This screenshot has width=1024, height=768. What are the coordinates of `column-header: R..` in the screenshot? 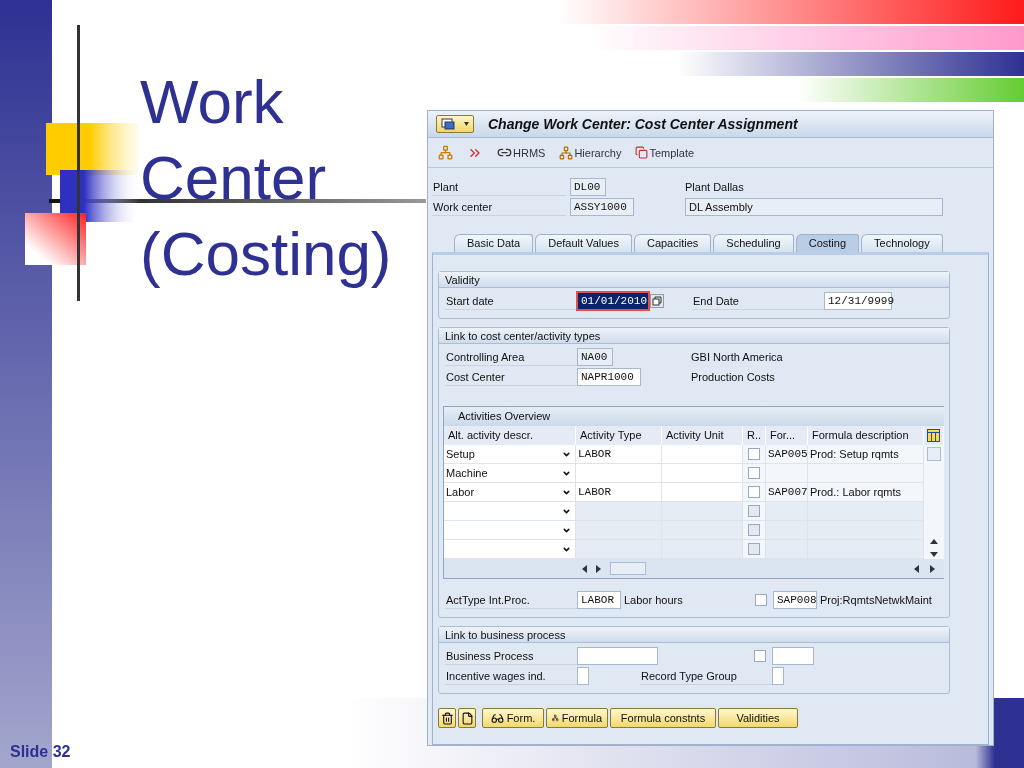 It's located at (754, 435).